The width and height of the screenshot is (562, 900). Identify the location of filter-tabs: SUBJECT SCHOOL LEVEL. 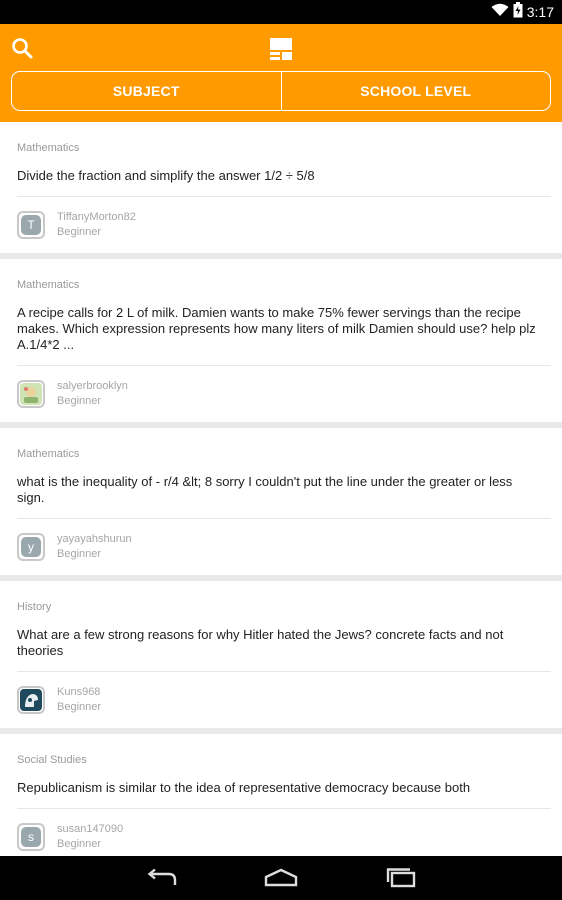
(281, 91).